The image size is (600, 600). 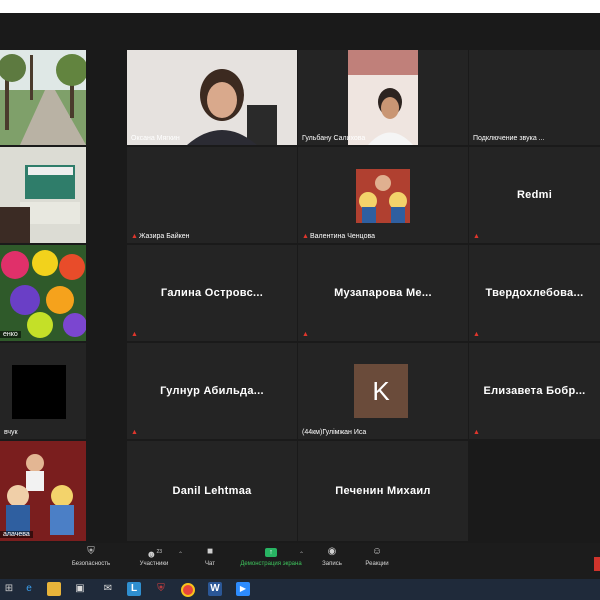 I want to click on participant-name: енко, so click(x=10, y=334).